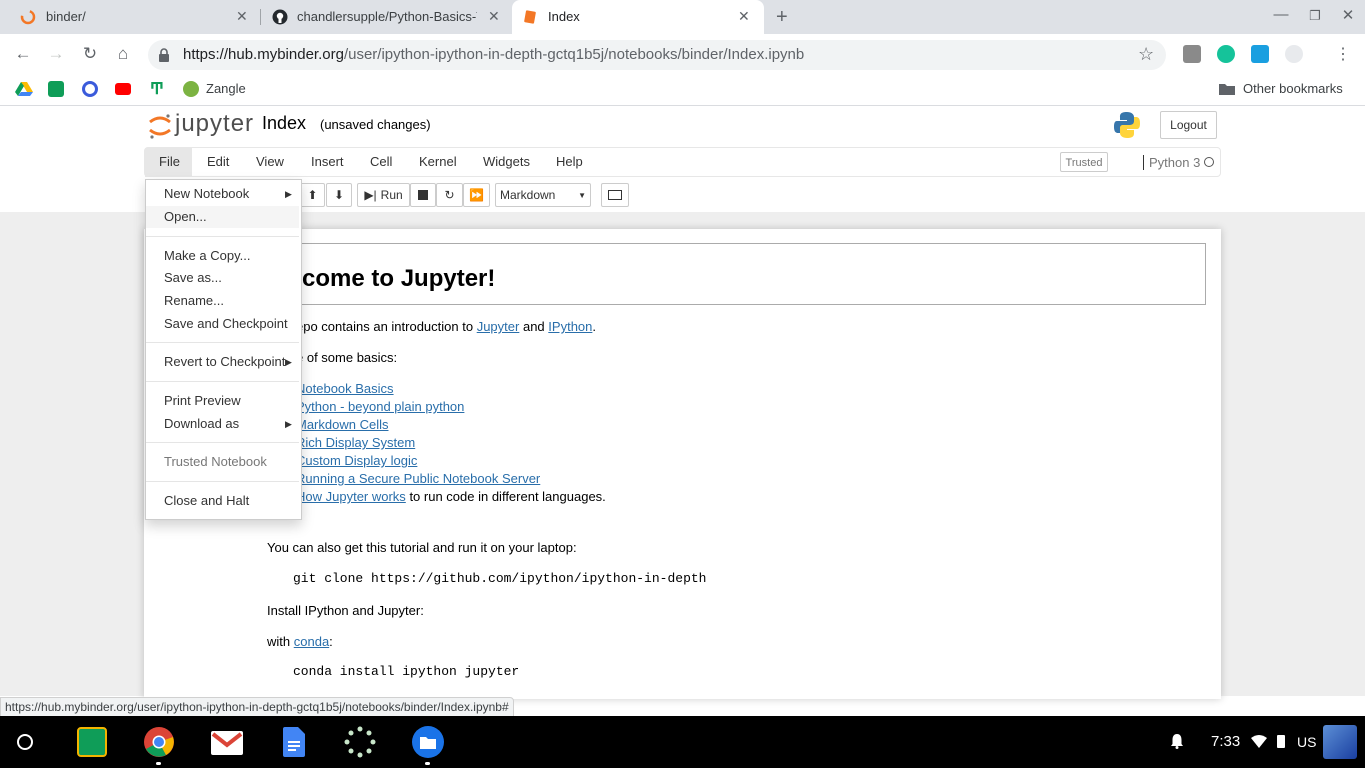 The image size is (1365, 768). What do you see at coordinates (311, 641) in the screenshot?
I see `conda-link: conda` at bounding box center [311, 641].